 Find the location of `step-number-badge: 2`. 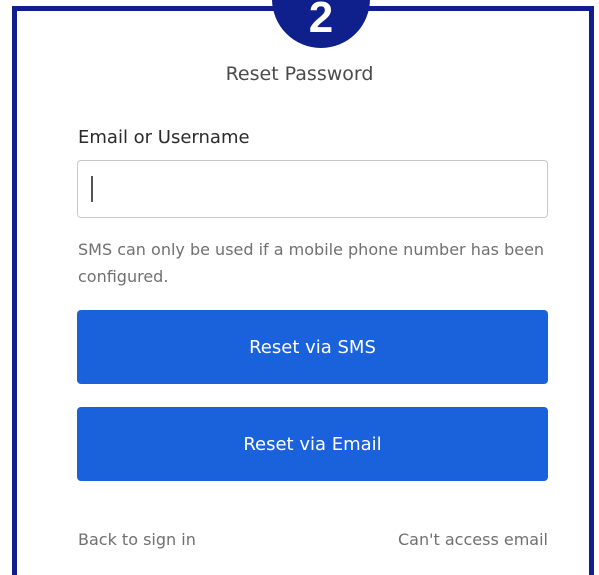

step-number-badge: 2 is located at coordinates (321, 24).